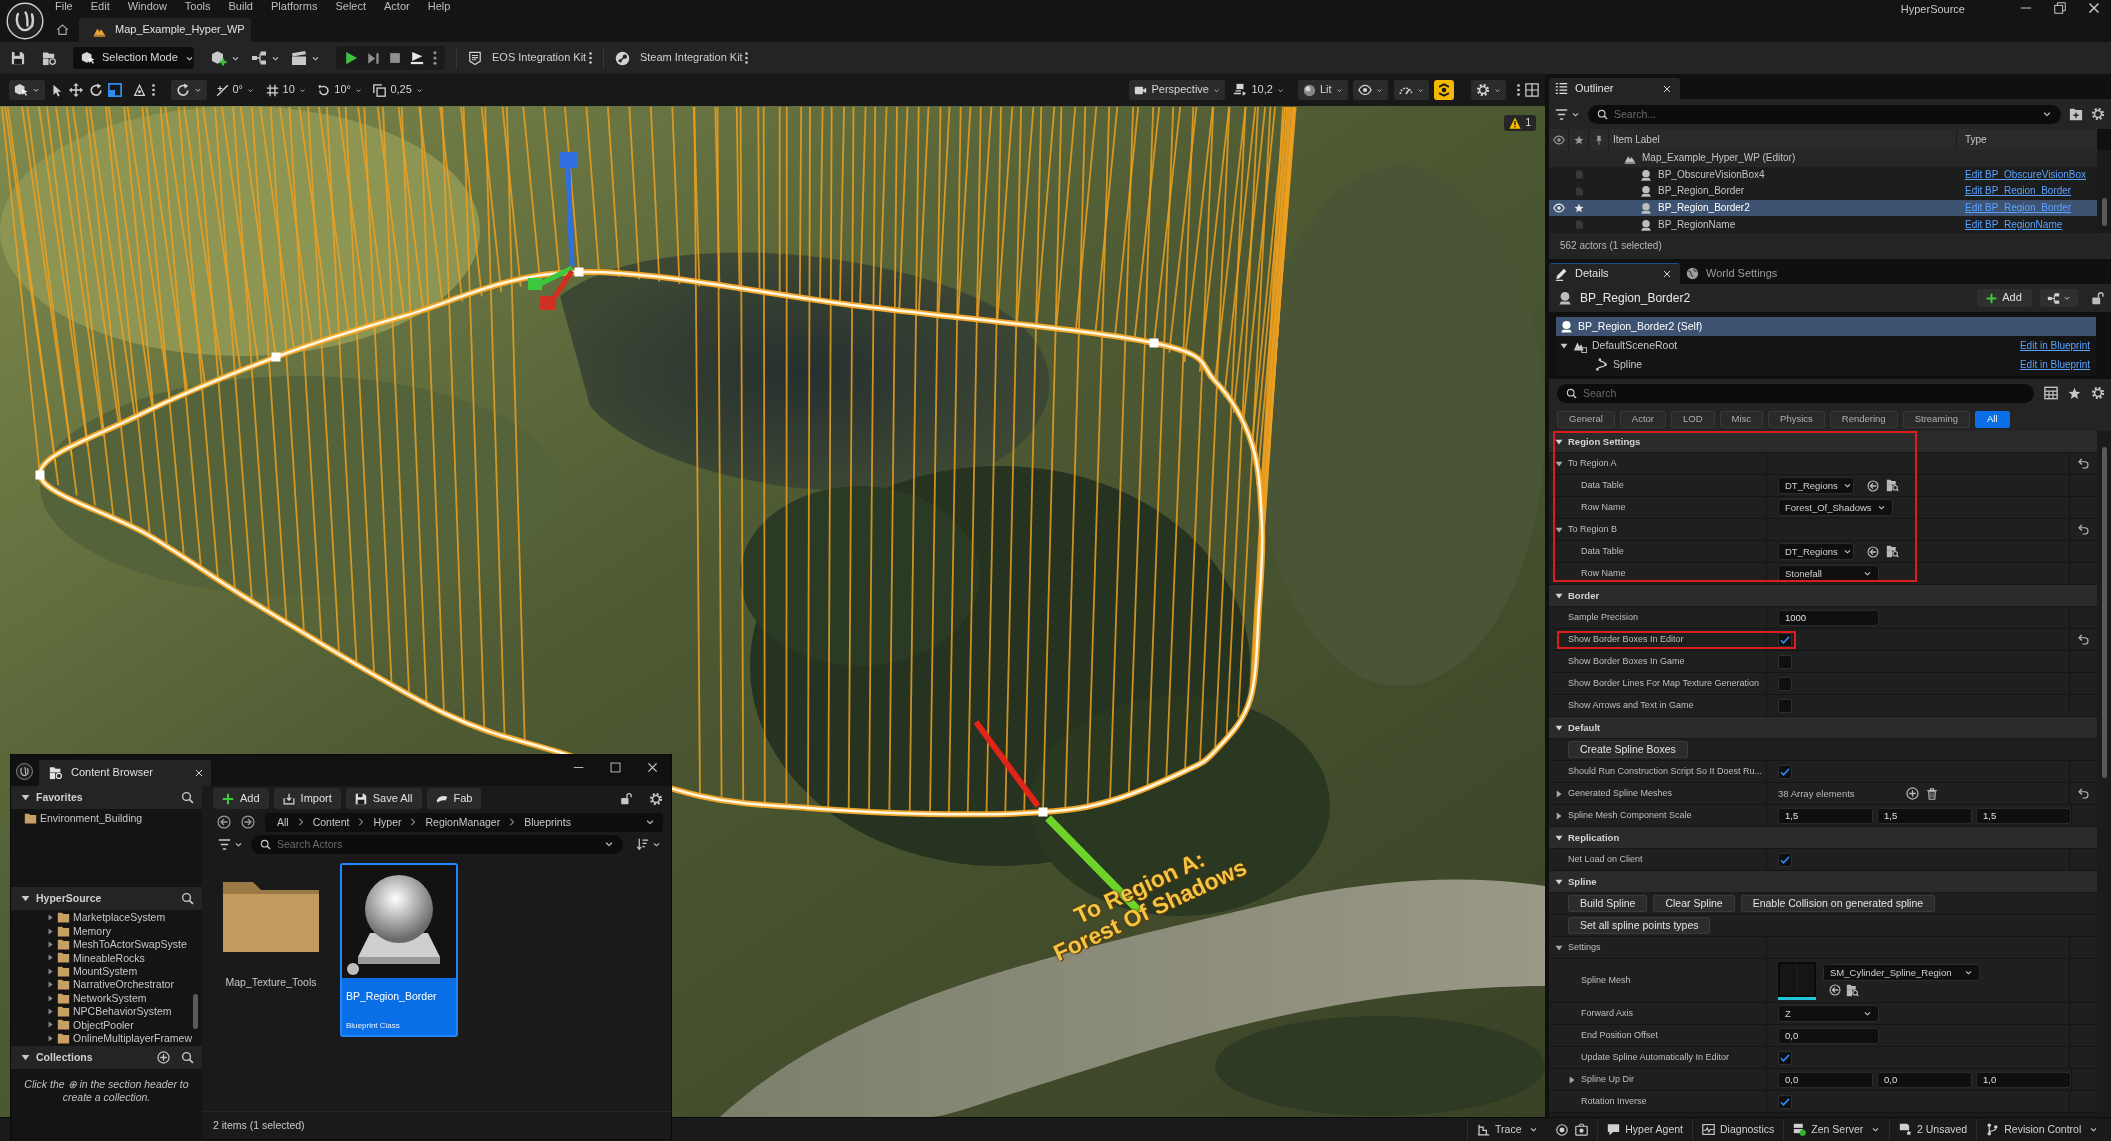 This screenshot has height=1141, width=2111. I want to click on performance-dropdown, so click(1411, 90).